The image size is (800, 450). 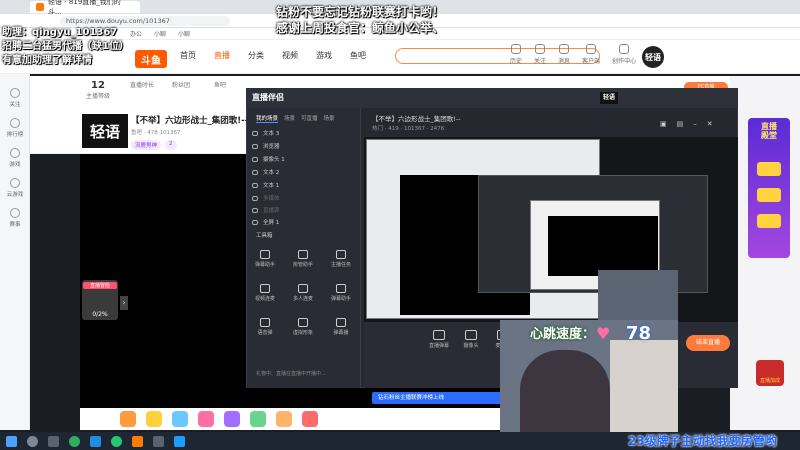 What do you see at coordinates (358, 55) in the screenshot?
I see `nav-yuba: 鱼吧` at bounding box center [358, 55].